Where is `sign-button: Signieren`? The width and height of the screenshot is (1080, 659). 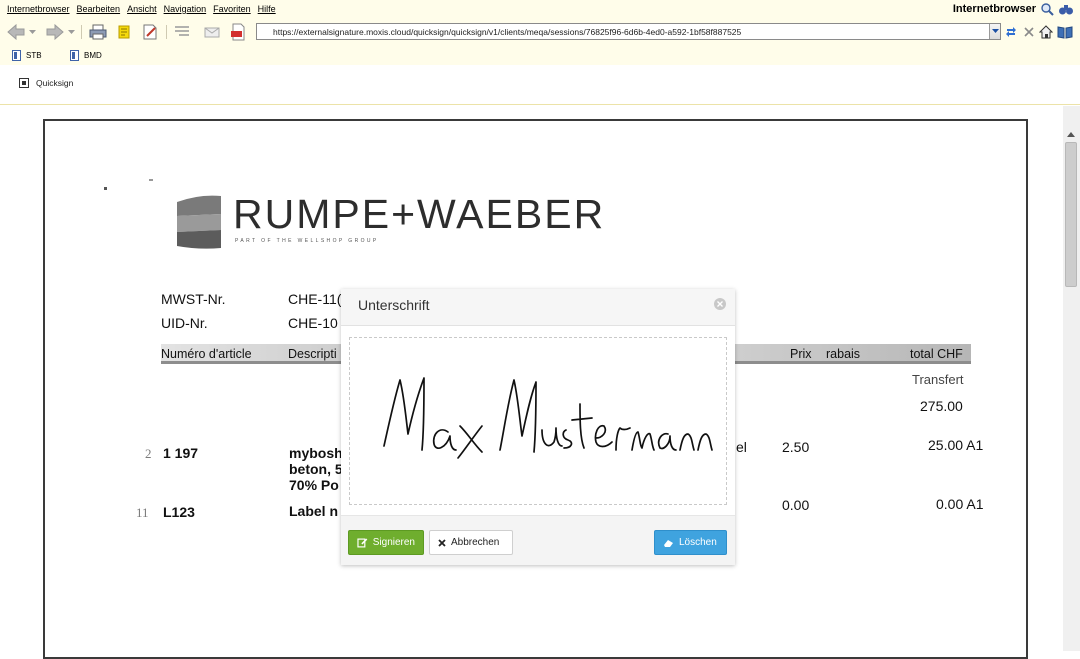
sign-button: Signieren is located at coordinates (386, 542).